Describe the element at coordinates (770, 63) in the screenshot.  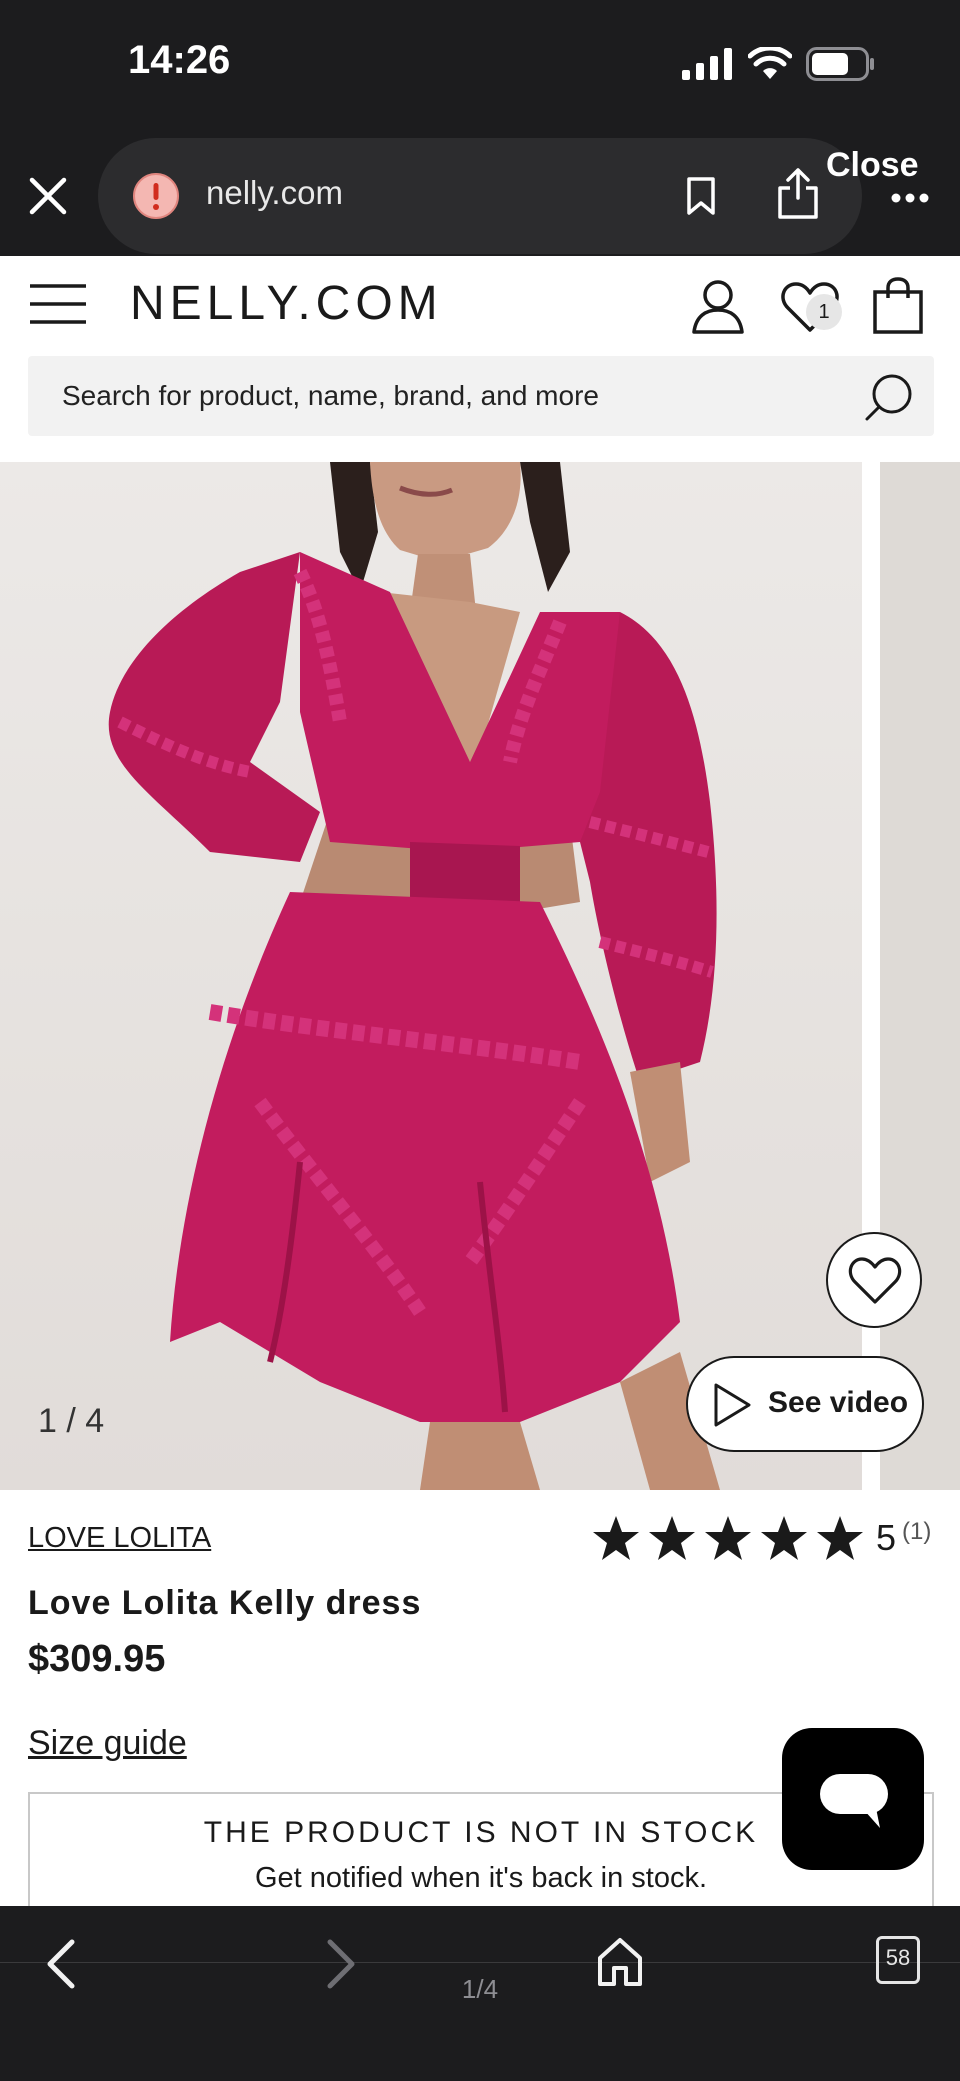
I see `wifi-icon` at that location.